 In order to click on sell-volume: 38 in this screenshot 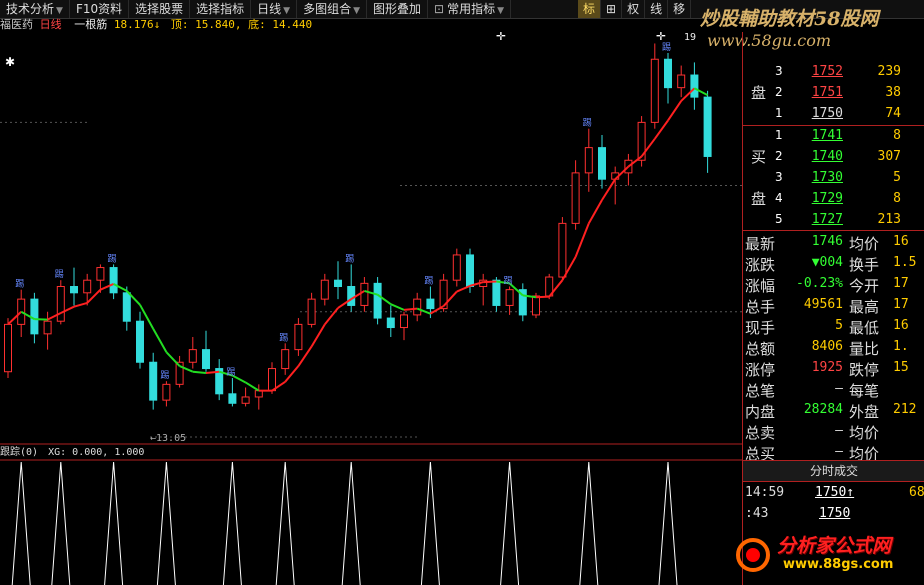, I will do `click(893, 92)`.